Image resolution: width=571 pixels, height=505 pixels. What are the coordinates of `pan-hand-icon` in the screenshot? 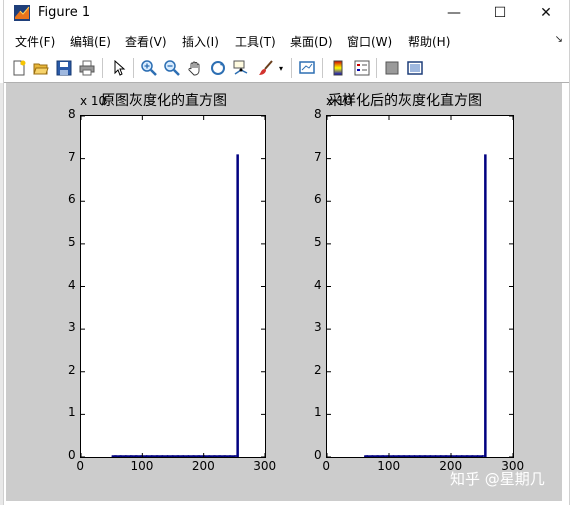 It's located at (195, 68).